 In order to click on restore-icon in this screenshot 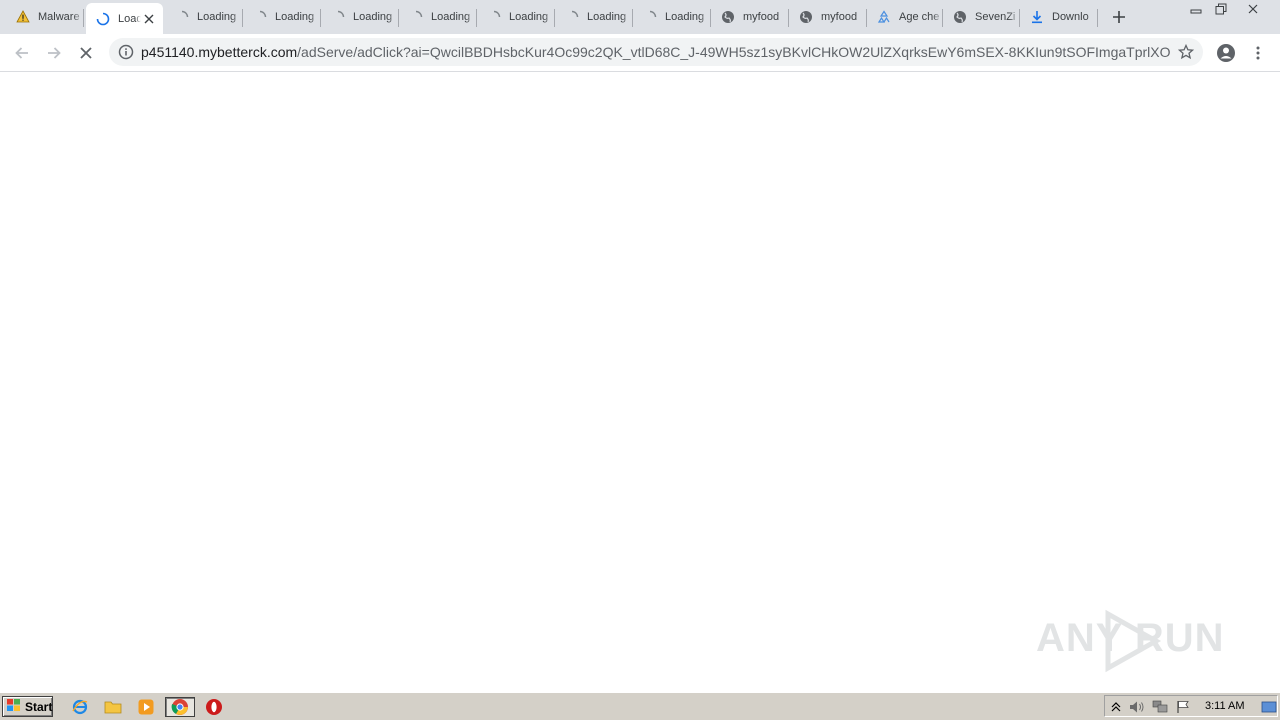, I will do `click(1221, 9)`.